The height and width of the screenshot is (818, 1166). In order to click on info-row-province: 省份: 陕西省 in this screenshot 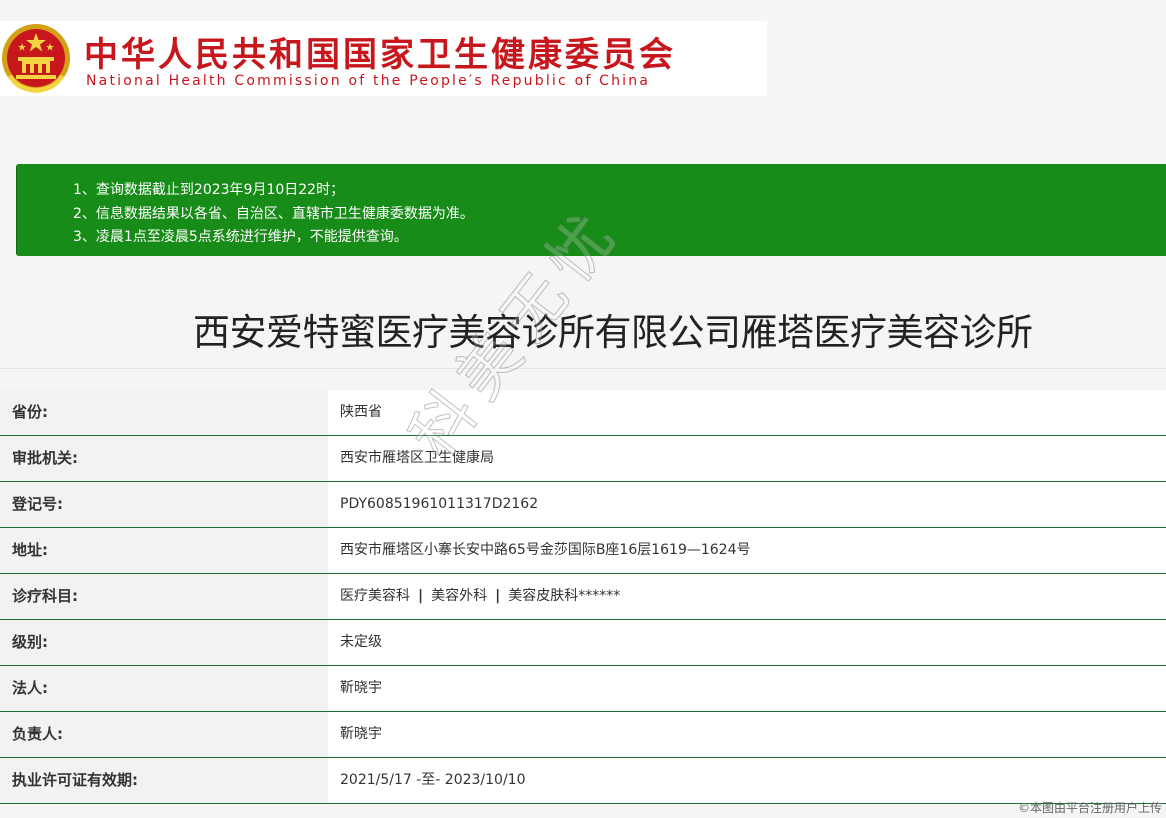, I will do `click(583, 413)`.